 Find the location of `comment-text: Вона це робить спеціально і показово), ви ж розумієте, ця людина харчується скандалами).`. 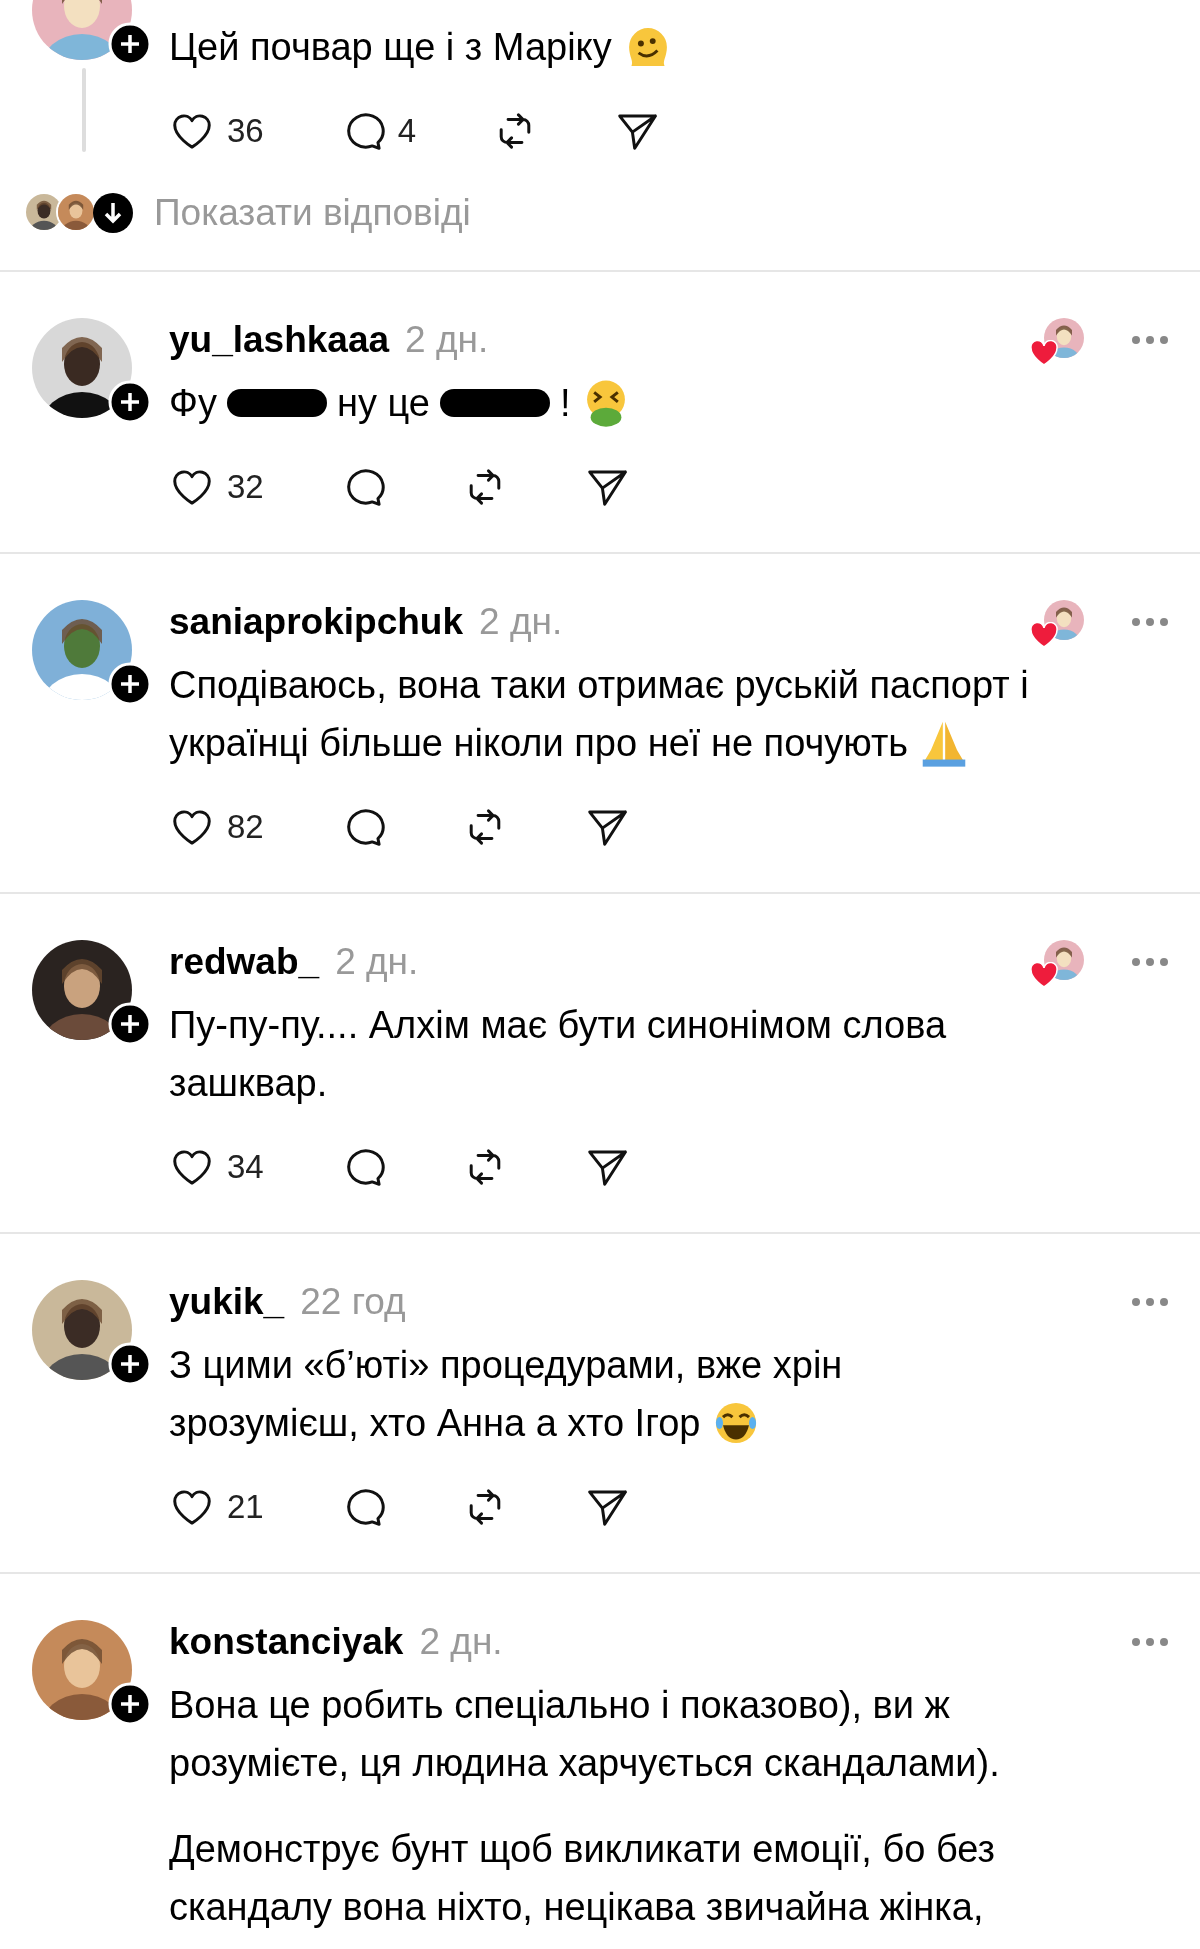

comment-text: Вона це робить спеціально і показово), ви ж розумієте, ця людина харчується скандалами). is located at coordinates (584, 1734).